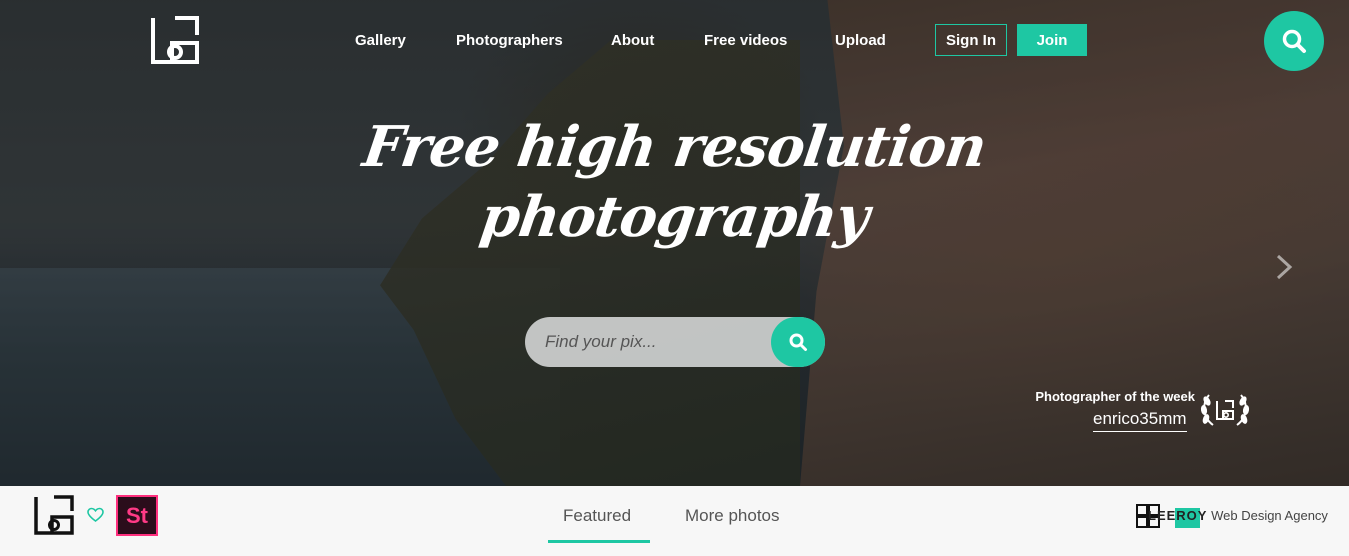  I want to click on headline-line-1: Free high resolution, so click(674, 147).